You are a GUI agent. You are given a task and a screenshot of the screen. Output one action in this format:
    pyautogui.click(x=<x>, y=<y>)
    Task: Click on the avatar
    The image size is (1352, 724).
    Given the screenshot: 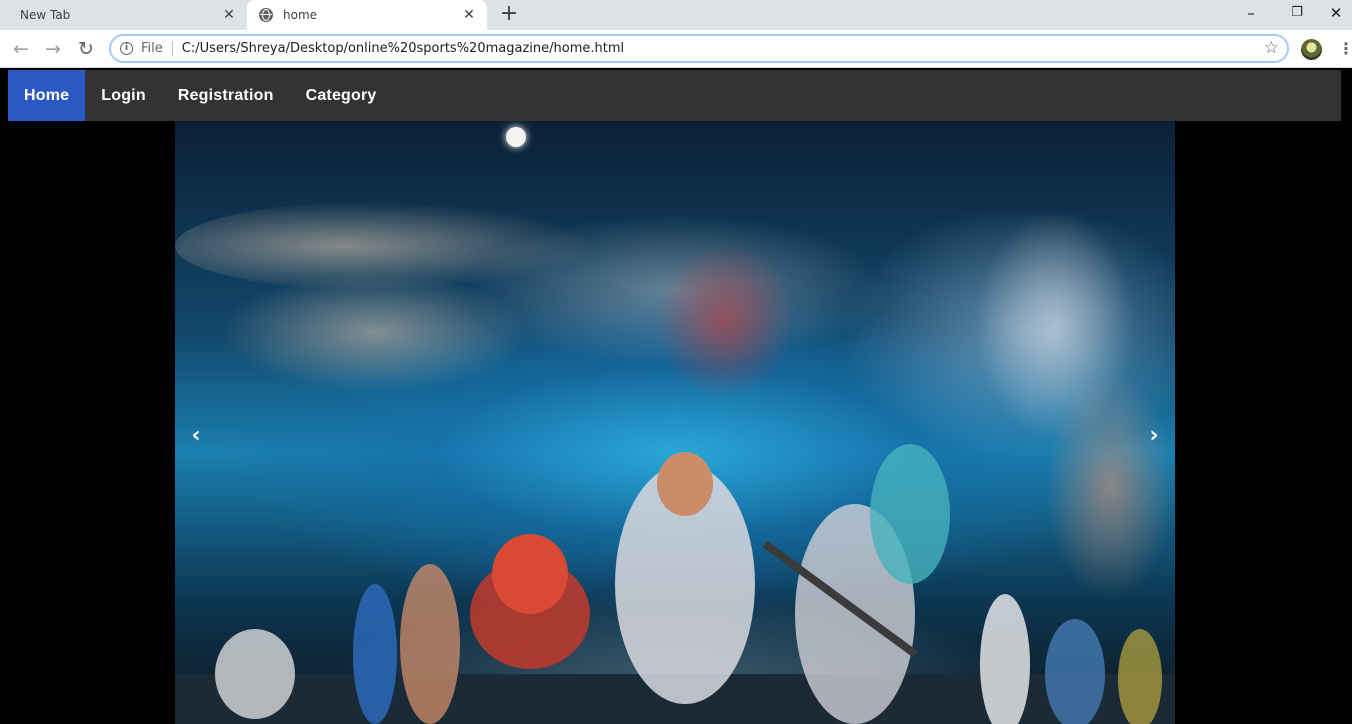 What is the action you would take?
    pyautogui.click(x=1311, y=49)
    